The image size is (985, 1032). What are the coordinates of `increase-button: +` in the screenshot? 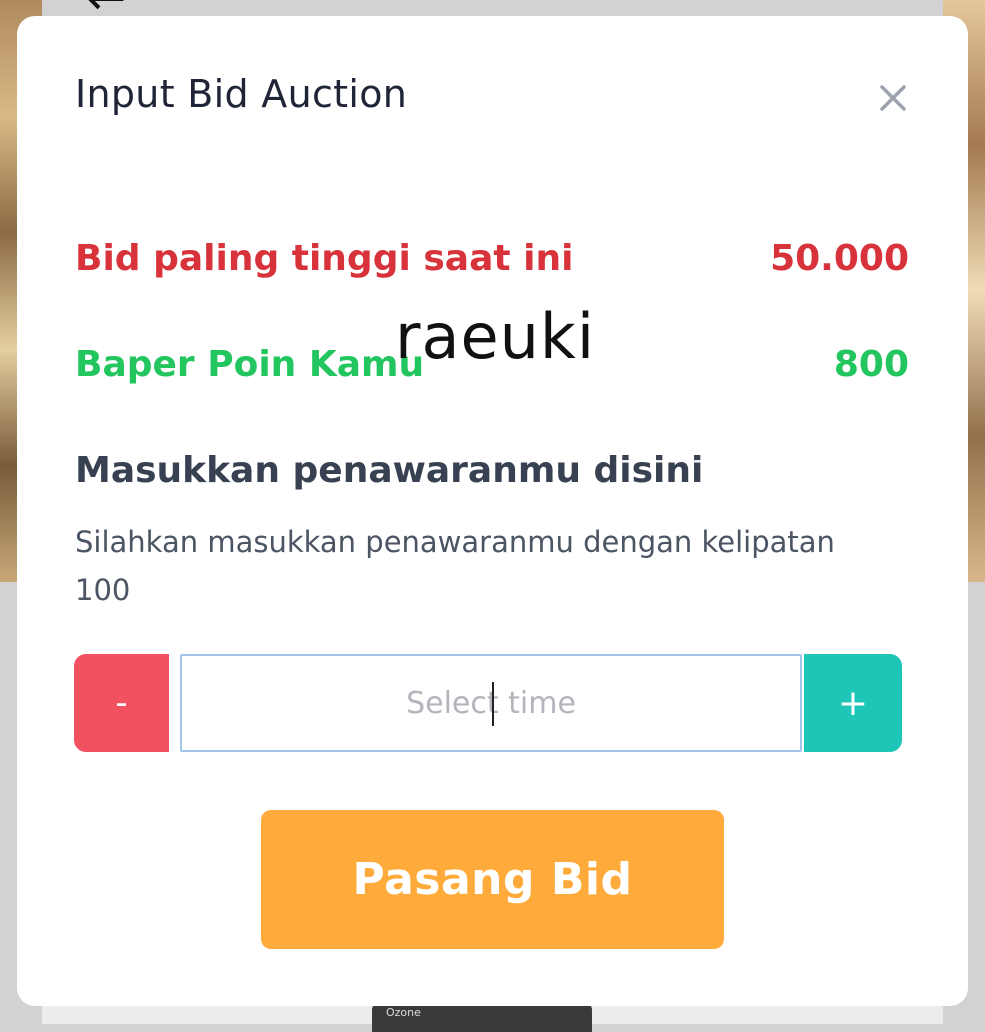 It's located at (853, 703).